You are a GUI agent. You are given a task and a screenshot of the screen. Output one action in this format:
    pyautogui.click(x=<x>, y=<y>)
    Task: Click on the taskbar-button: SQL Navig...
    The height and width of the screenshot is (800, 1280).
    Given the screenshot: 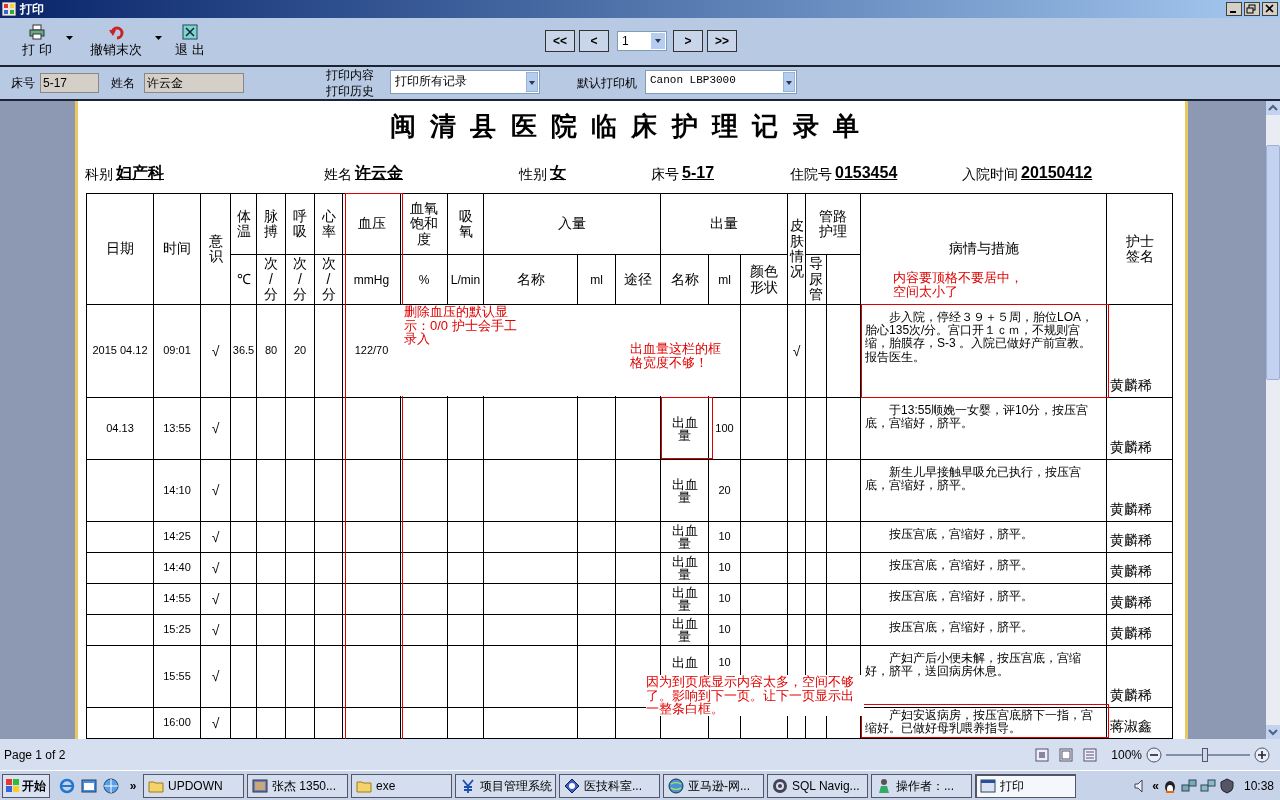 What is the action you would take?
    pyautogui.click(x=817, y=785)
    